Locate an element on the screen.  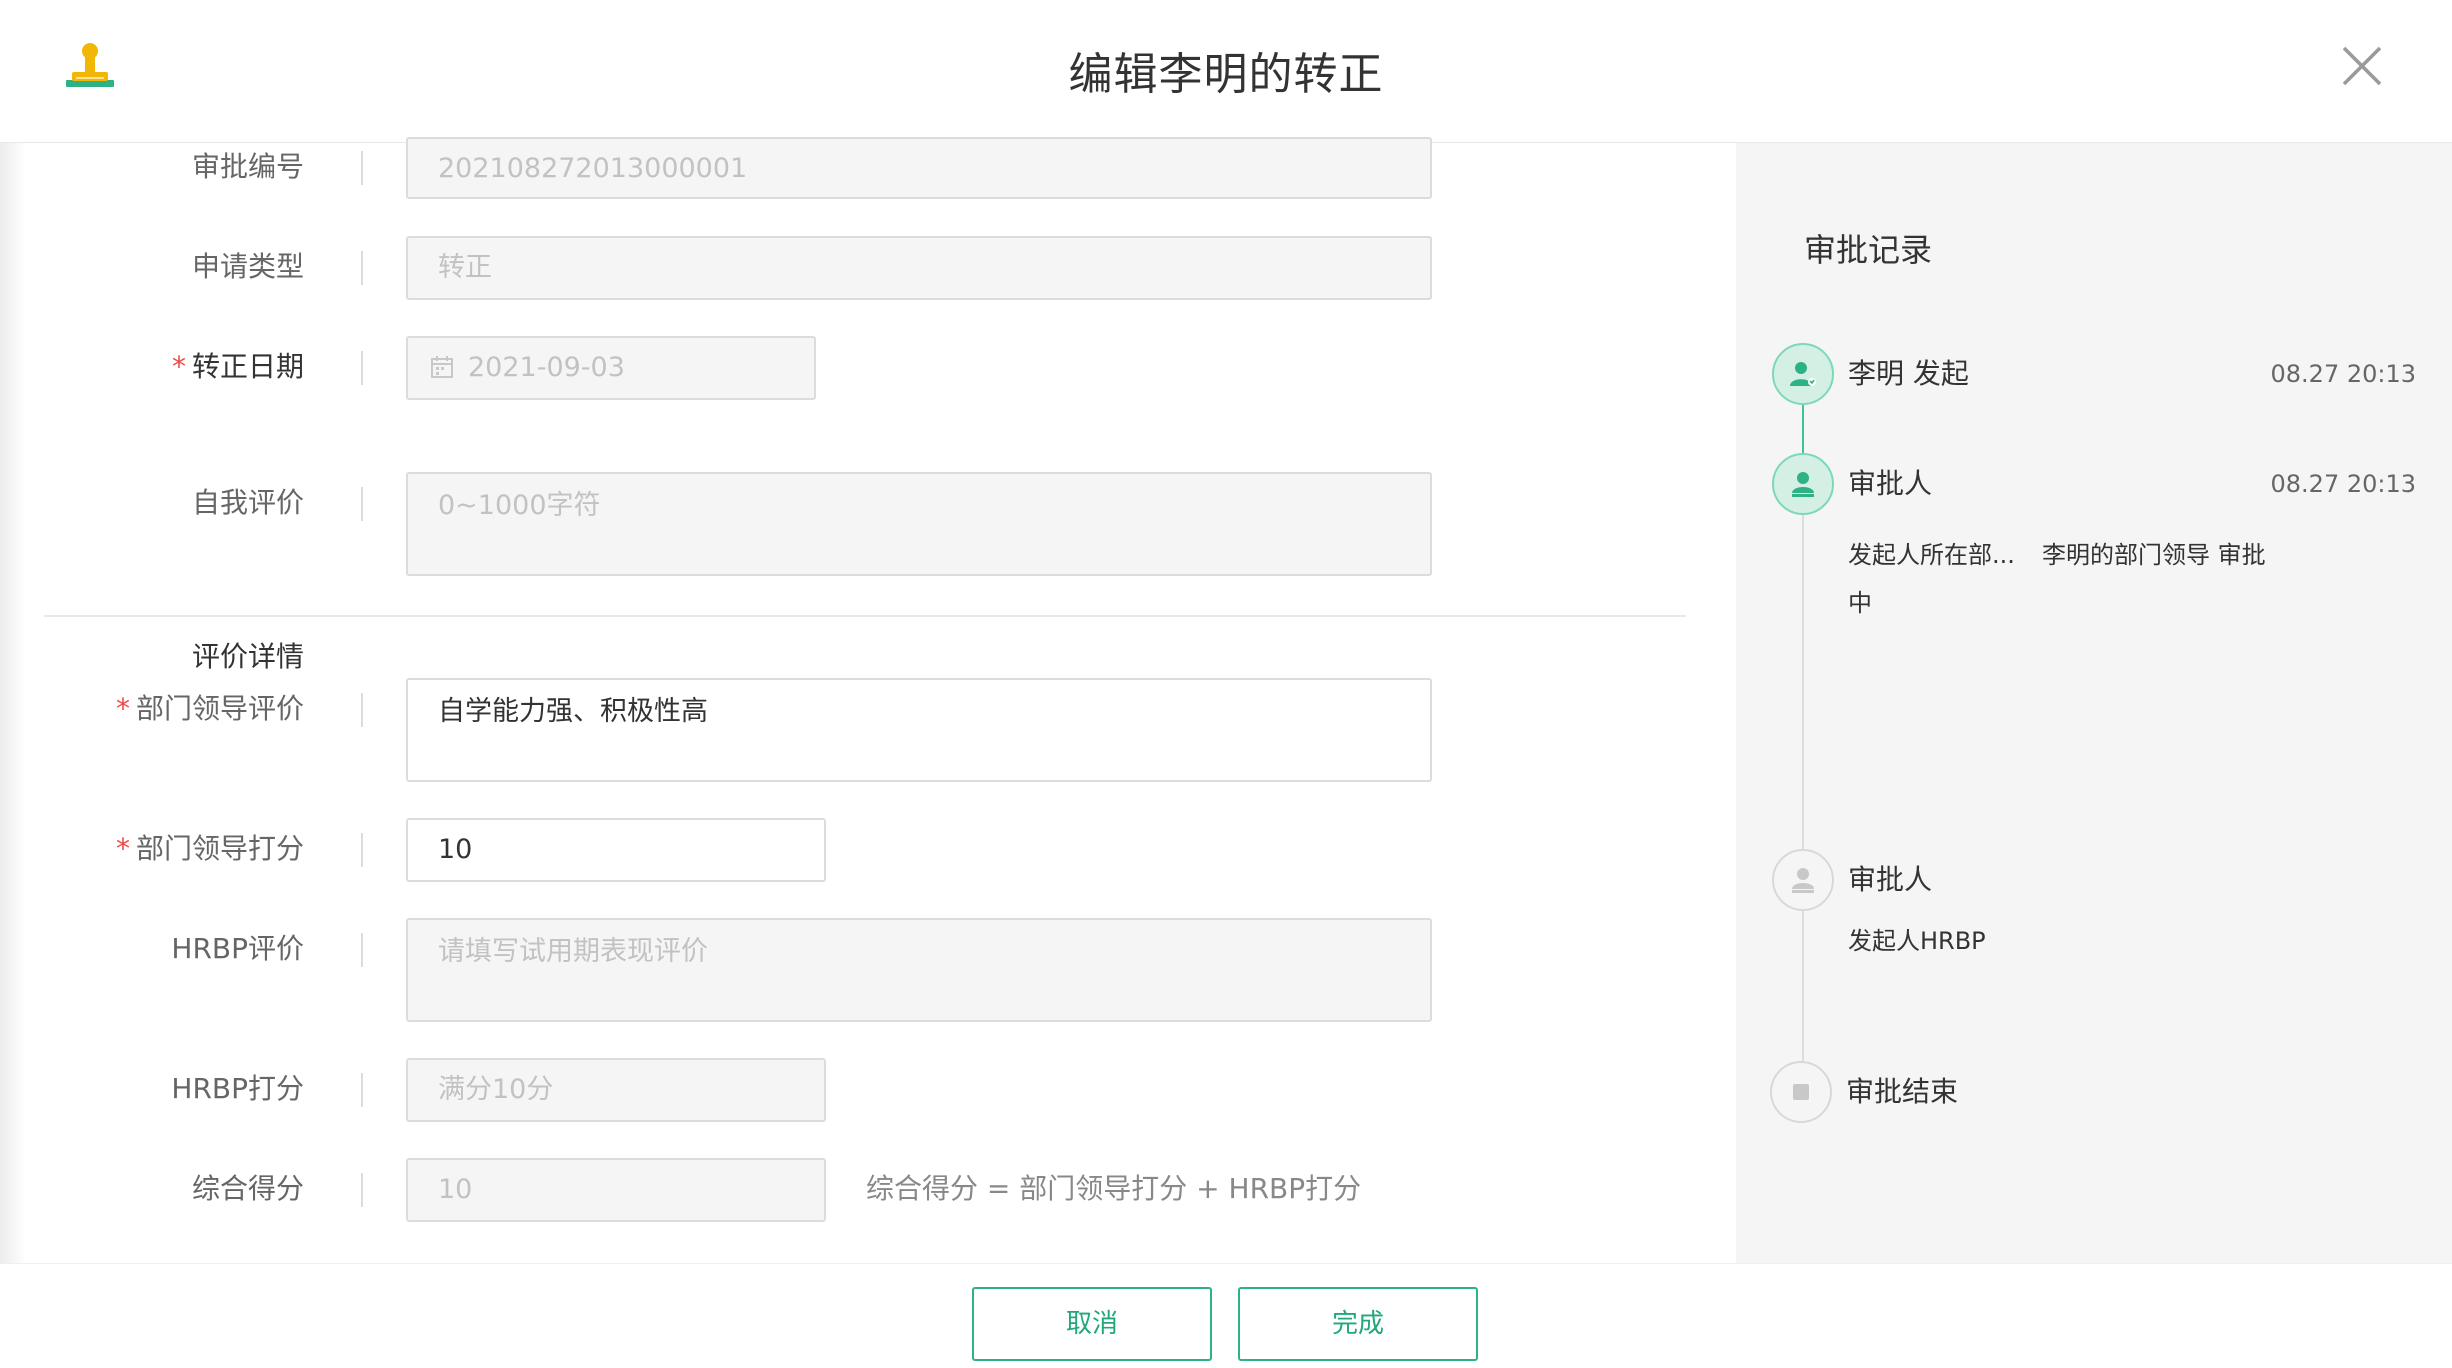
score-formula: 综合得分 = 部门领导打分 + HRBP打分 is located at coordinates (1114, 1188).